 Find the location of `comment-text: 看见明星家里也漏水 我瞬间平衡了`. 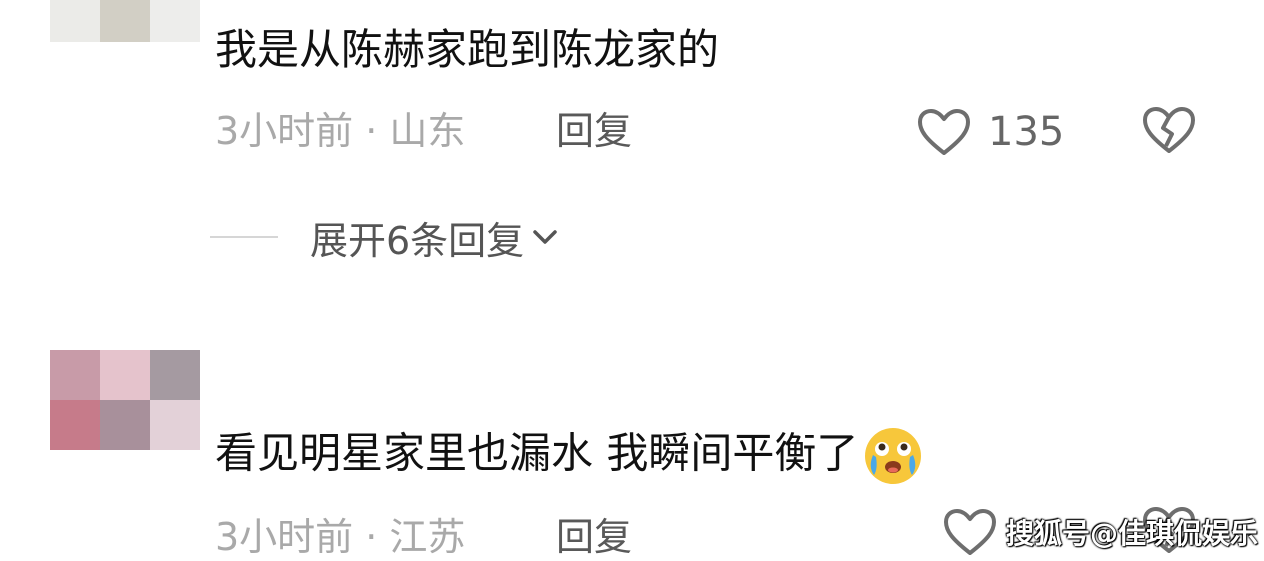

comment-text: 看见明星家里也漏水 我瞬间平衡了 is located at coordinates (569, 456).